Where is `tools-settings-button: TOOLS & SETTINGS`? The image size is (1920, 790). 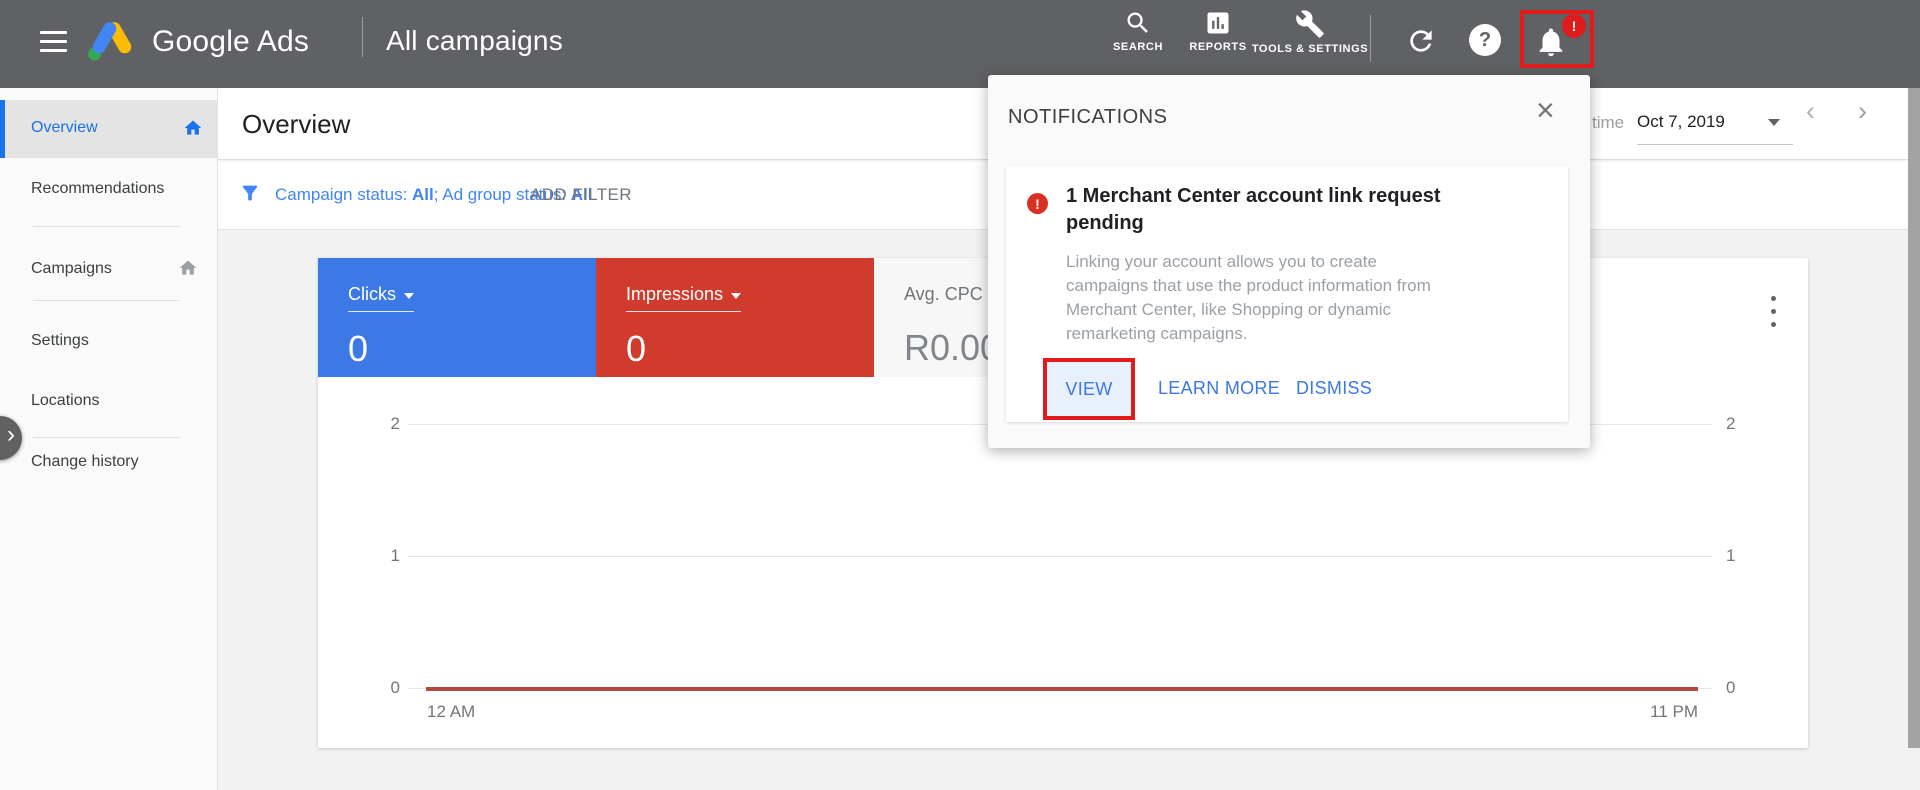
tools-settings-button: TOOLS & SETTINGS is located at coordinates (1310, 32).